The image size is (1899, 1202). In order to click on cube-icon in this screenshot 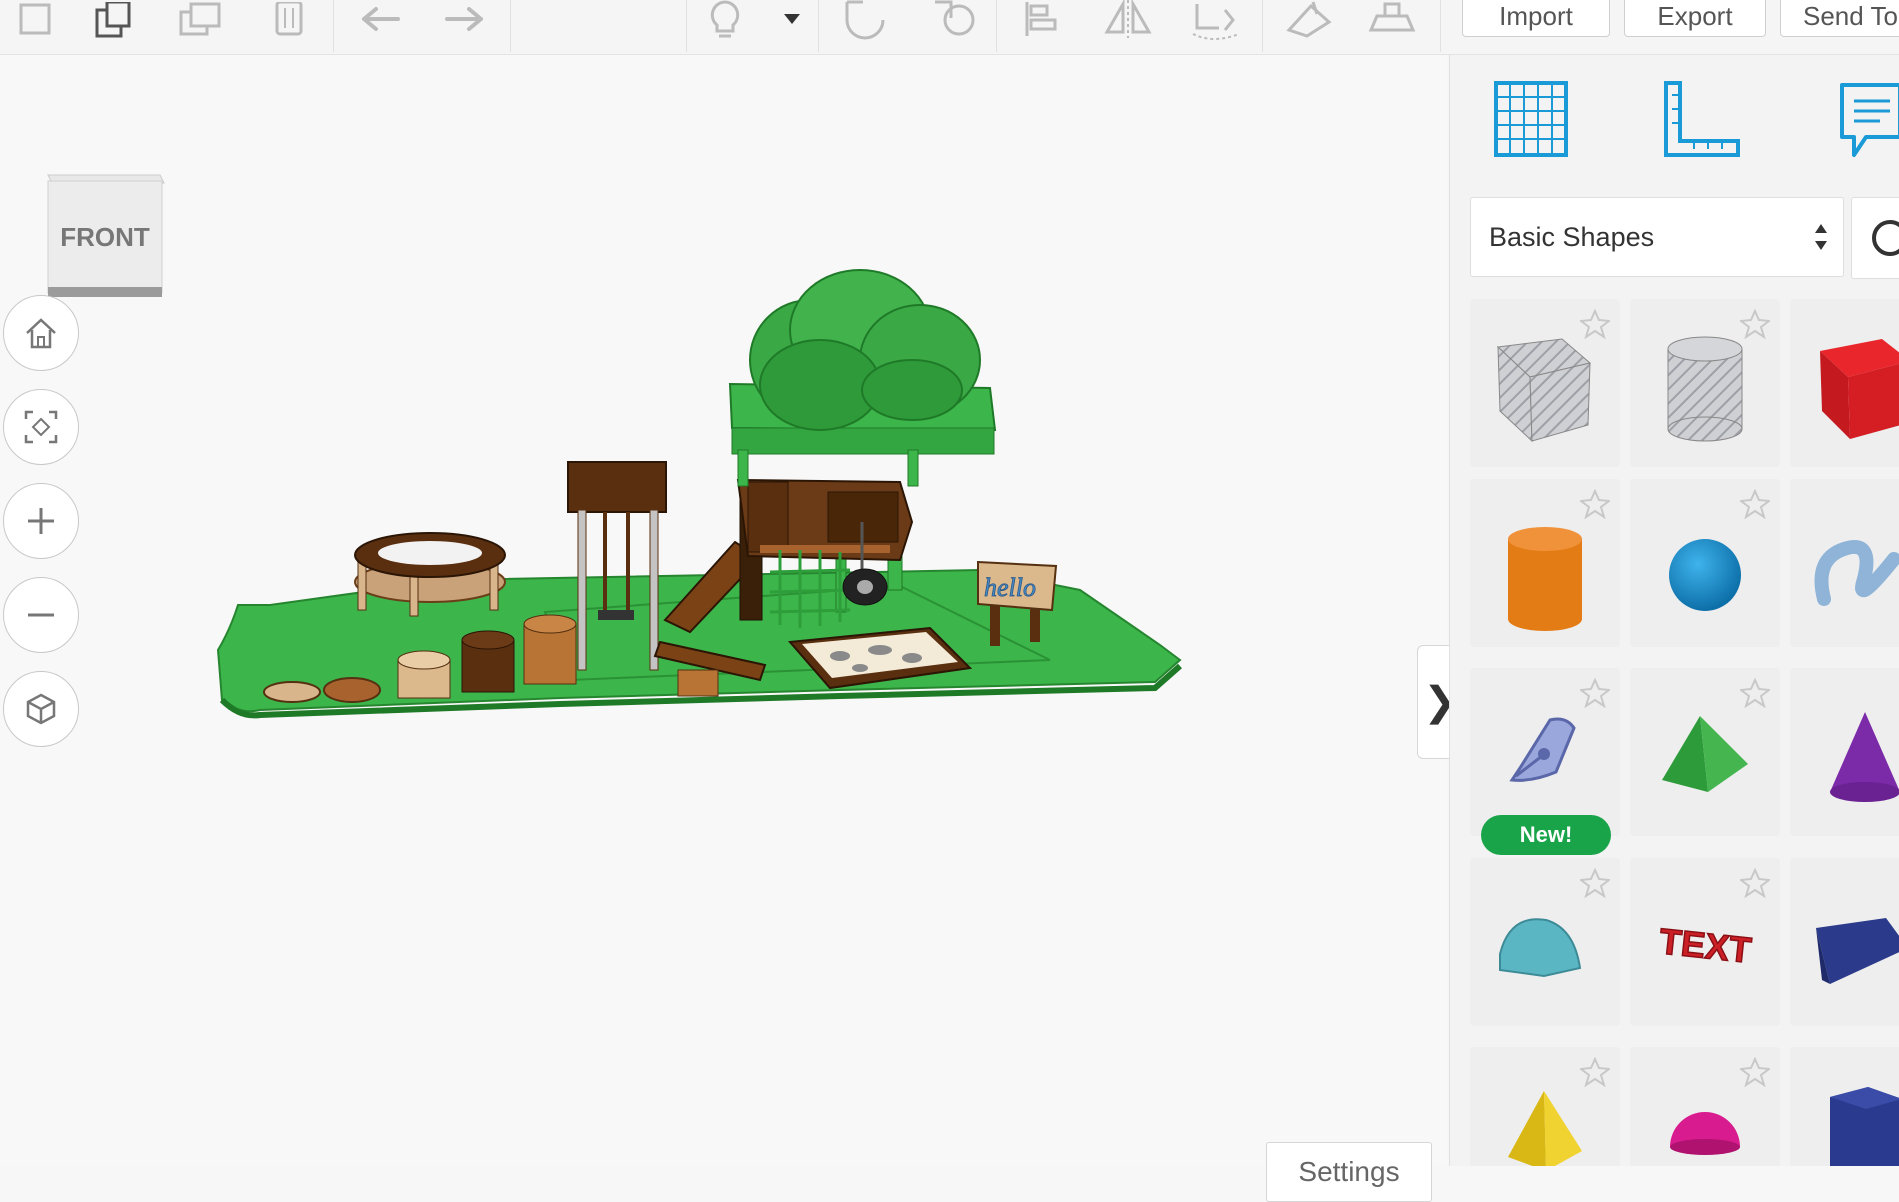, I will do `click(41, 709)`.